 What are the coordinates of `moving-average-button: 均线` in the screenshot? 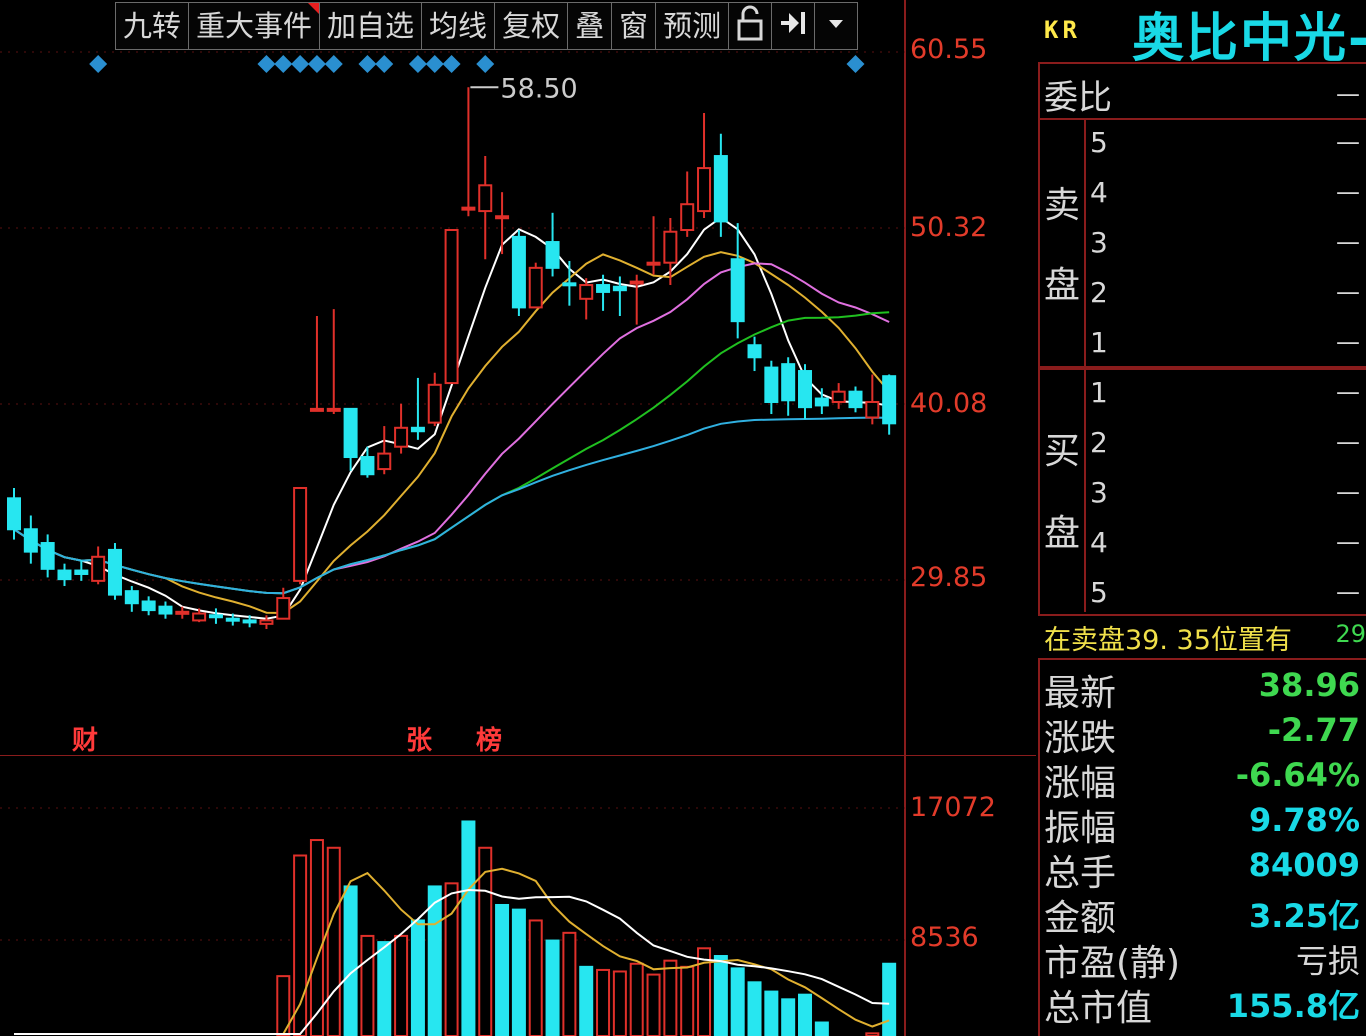 It's located at (458, 26).